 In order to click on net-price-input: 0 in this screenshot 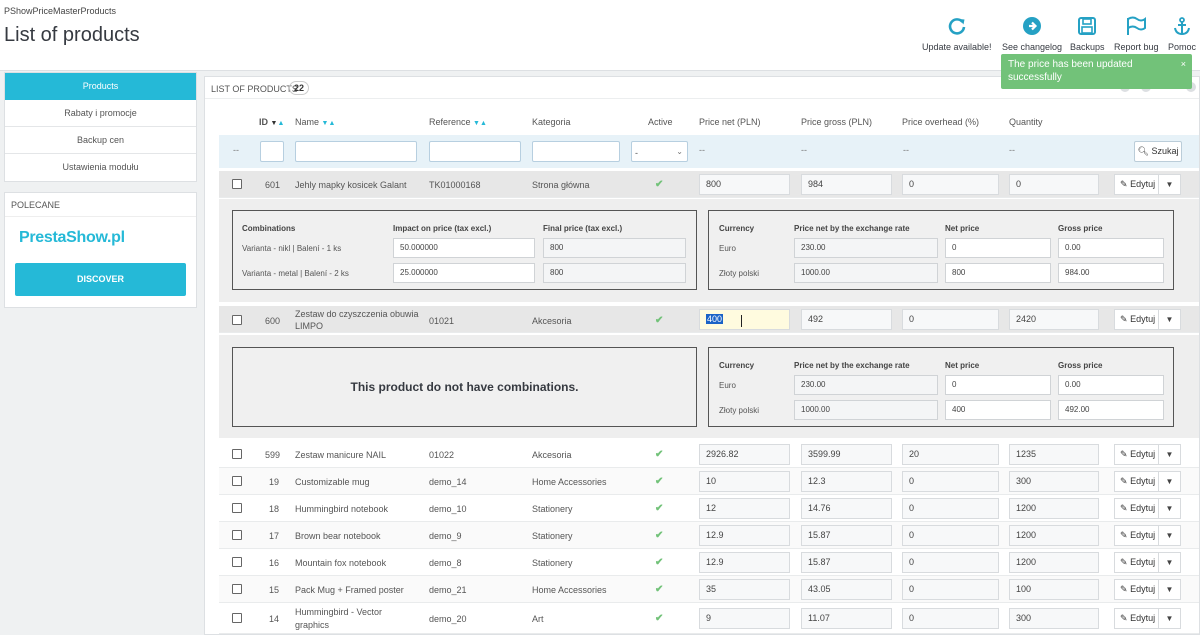, I will do `click(998, 385)`.